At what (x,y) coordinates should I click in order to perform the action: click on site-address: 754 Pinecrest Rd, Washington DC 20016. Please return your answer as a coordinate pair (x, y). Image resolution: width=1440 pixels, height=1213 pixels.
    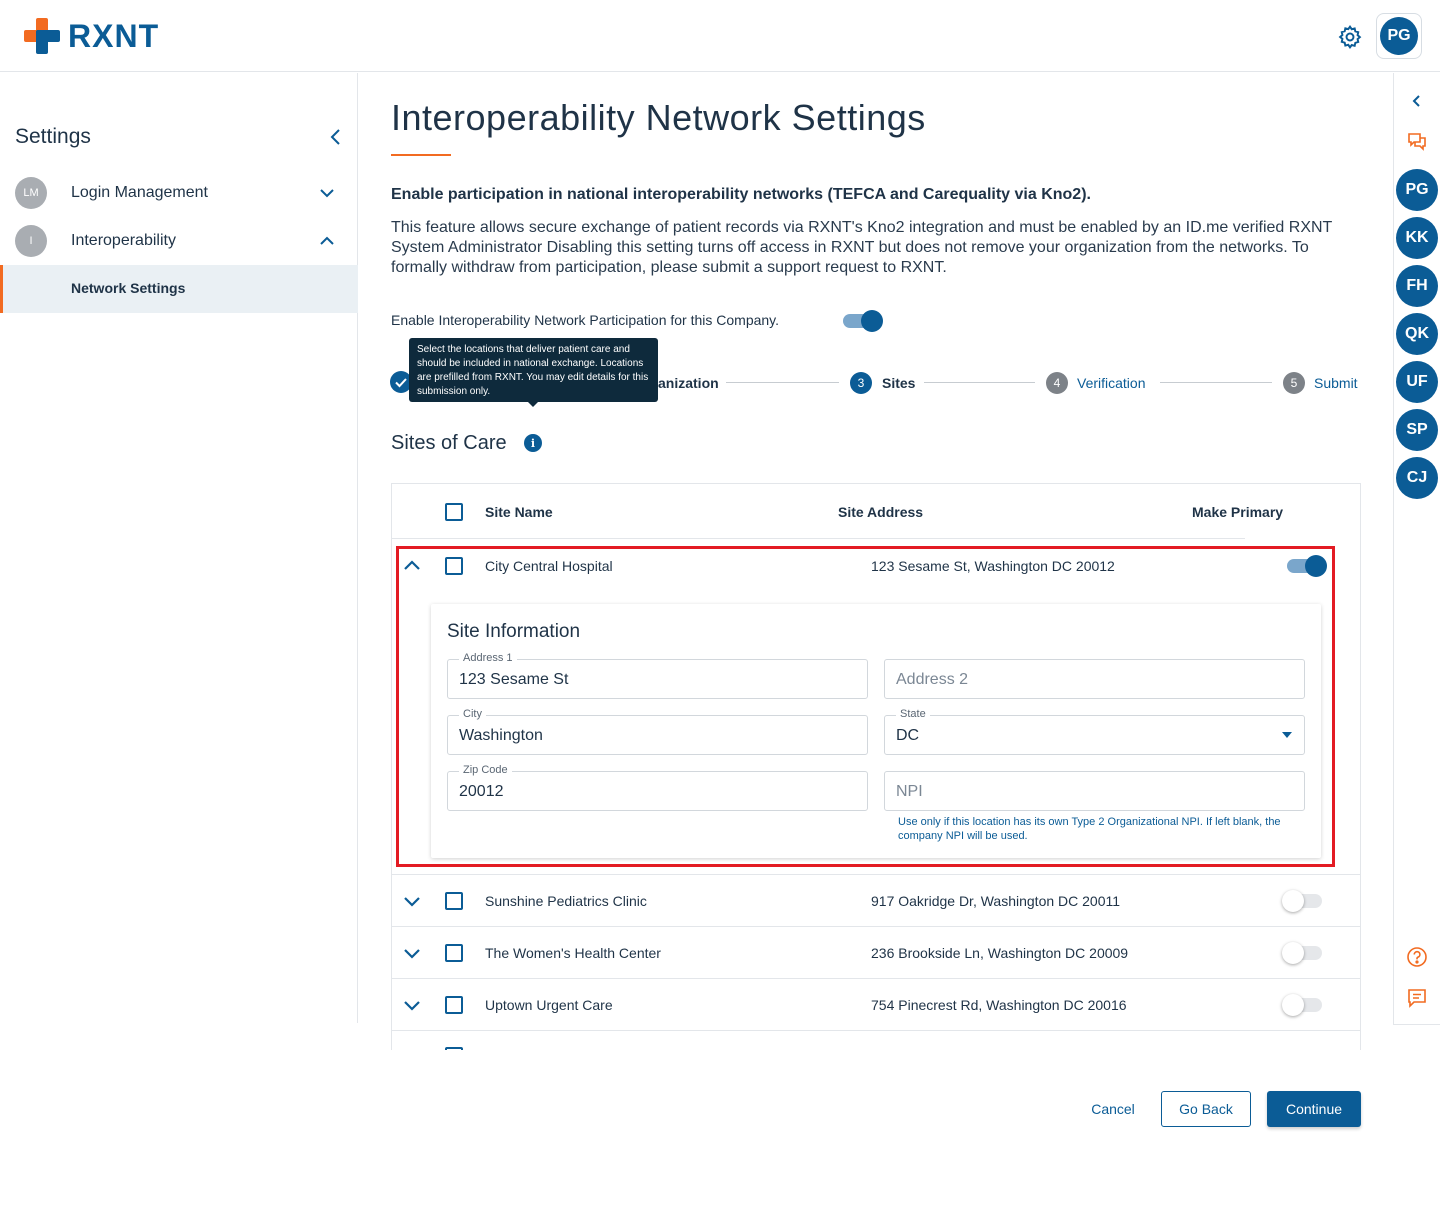
    Looking at the image, I should click on (999, 1005).